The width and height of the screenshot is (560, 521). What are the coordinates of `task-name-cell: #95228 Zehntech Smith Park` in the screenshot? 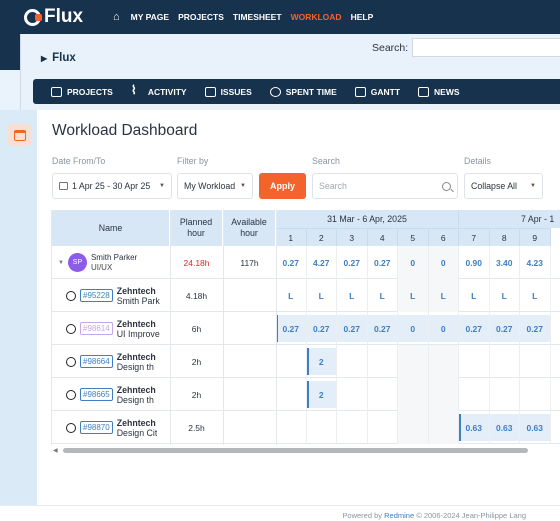 It's located at (111, 295).